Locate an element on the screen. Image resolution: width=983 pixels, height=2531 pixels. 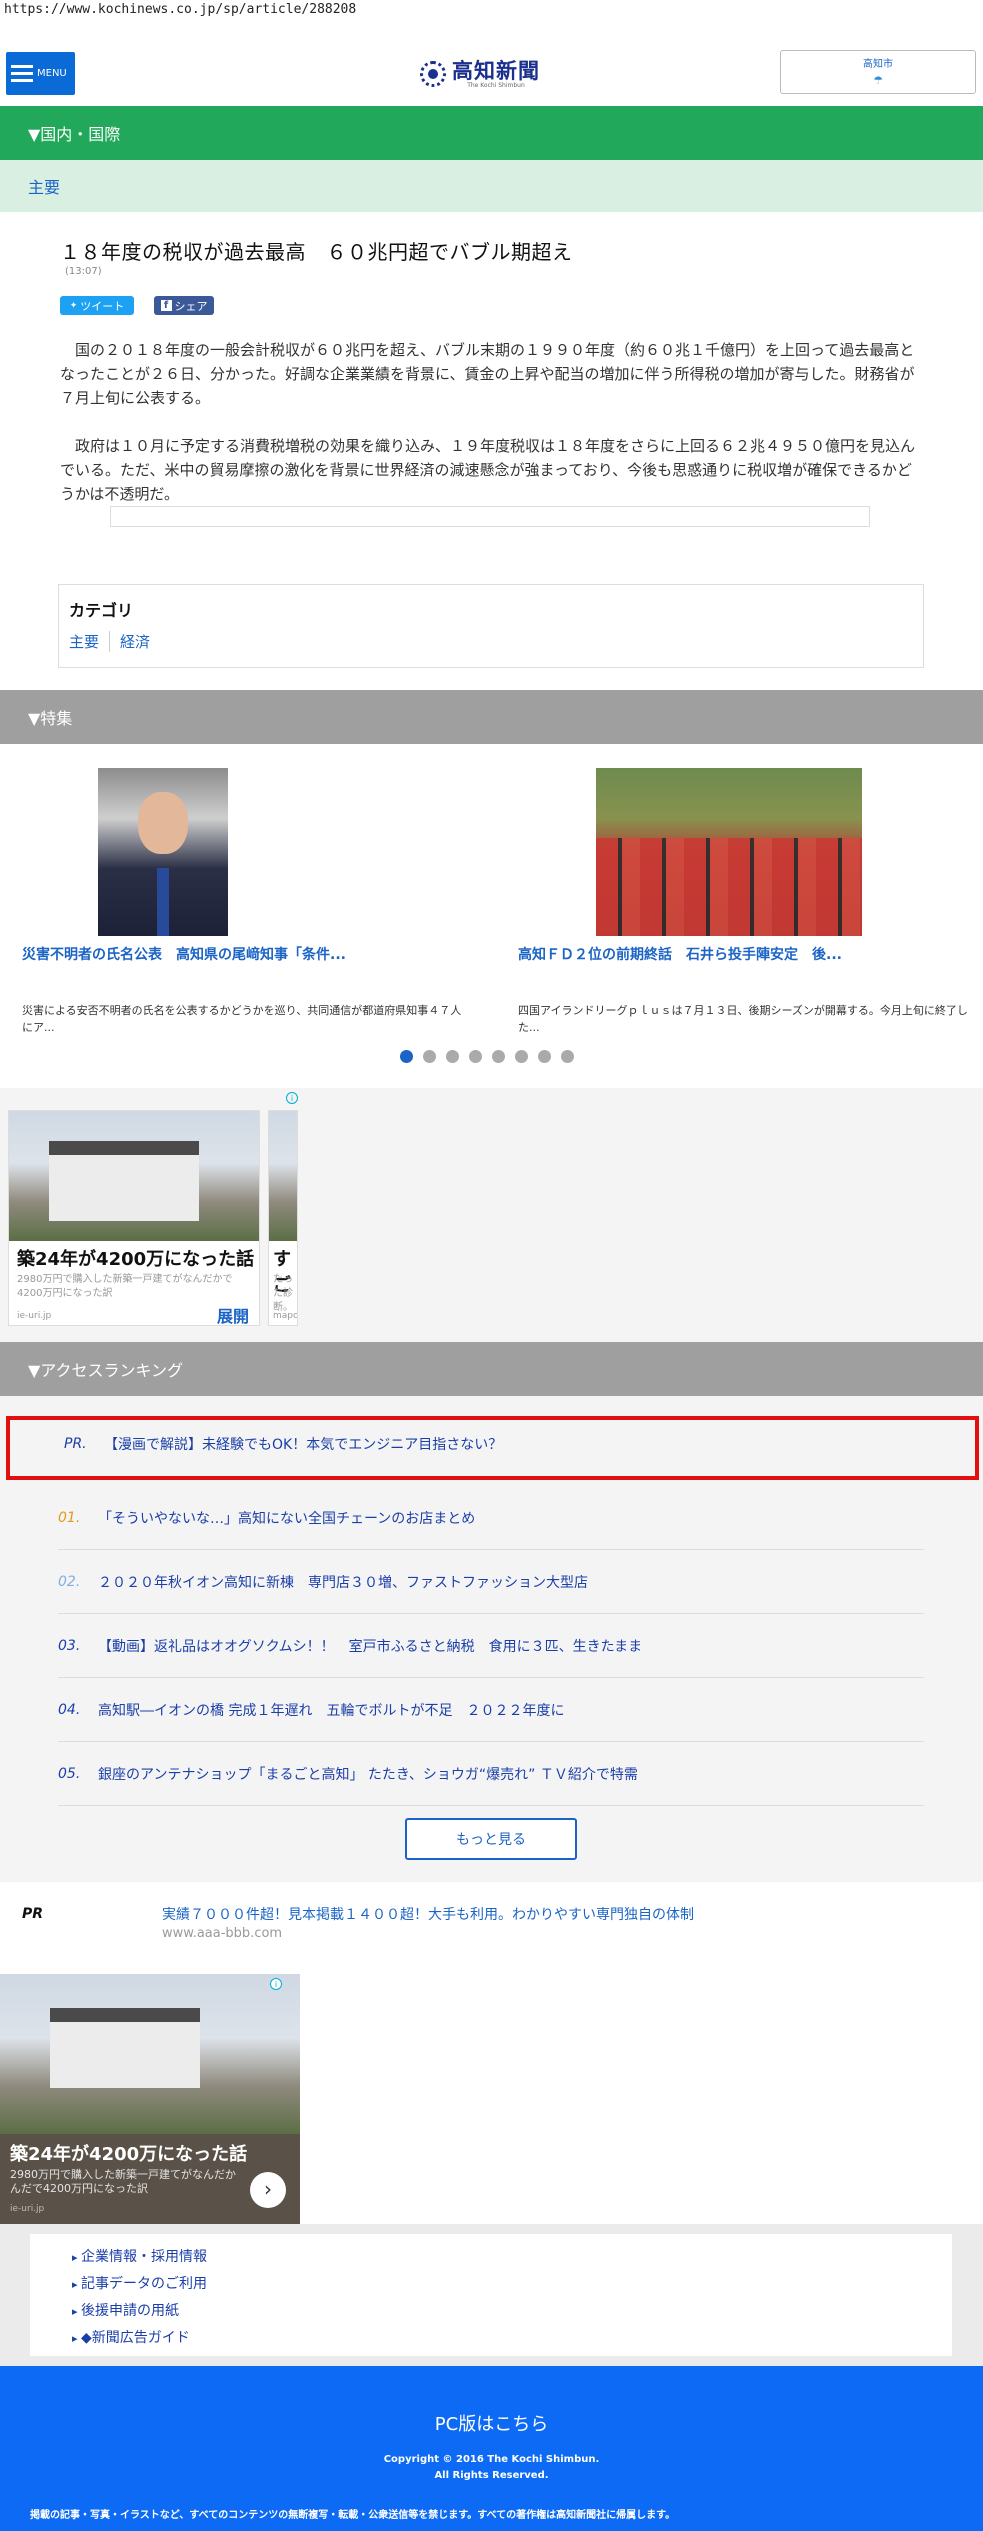
pc-version-link: PC版はこちら is located at coordinates (491, 2423).